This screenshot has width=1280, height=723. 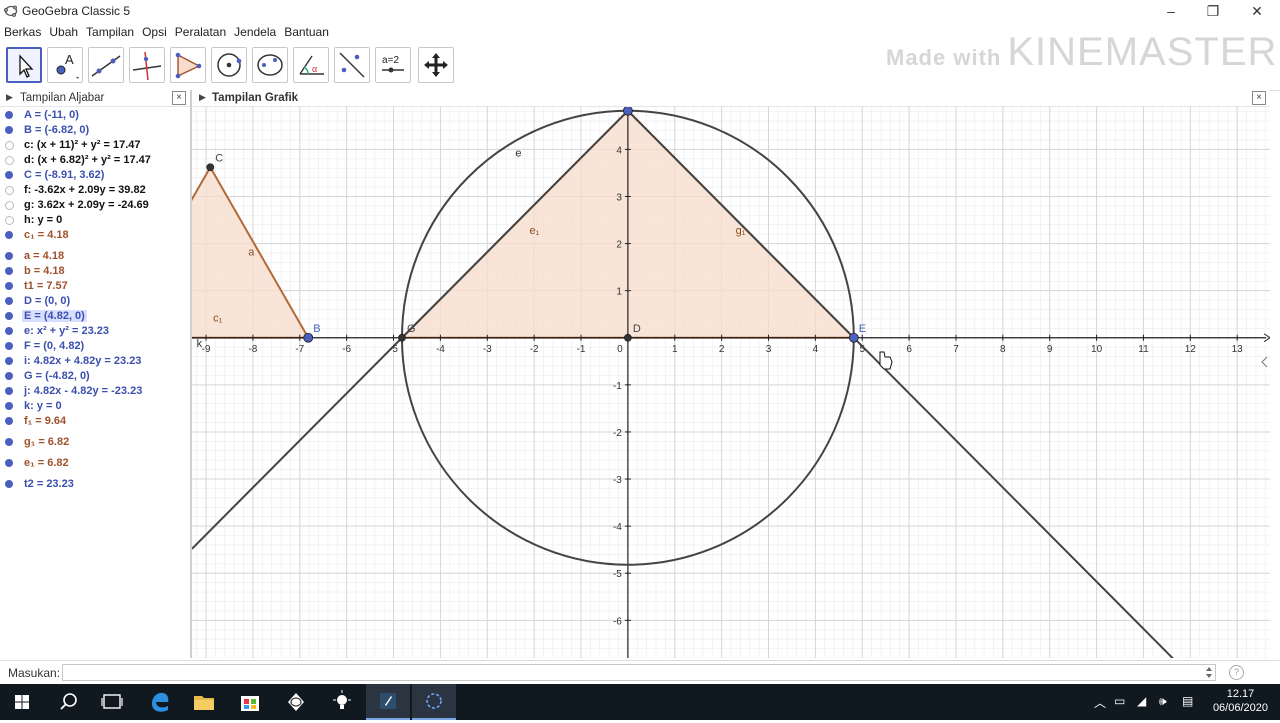 I want to click on notification-icon: ▤, so click(x=1187, y=701).